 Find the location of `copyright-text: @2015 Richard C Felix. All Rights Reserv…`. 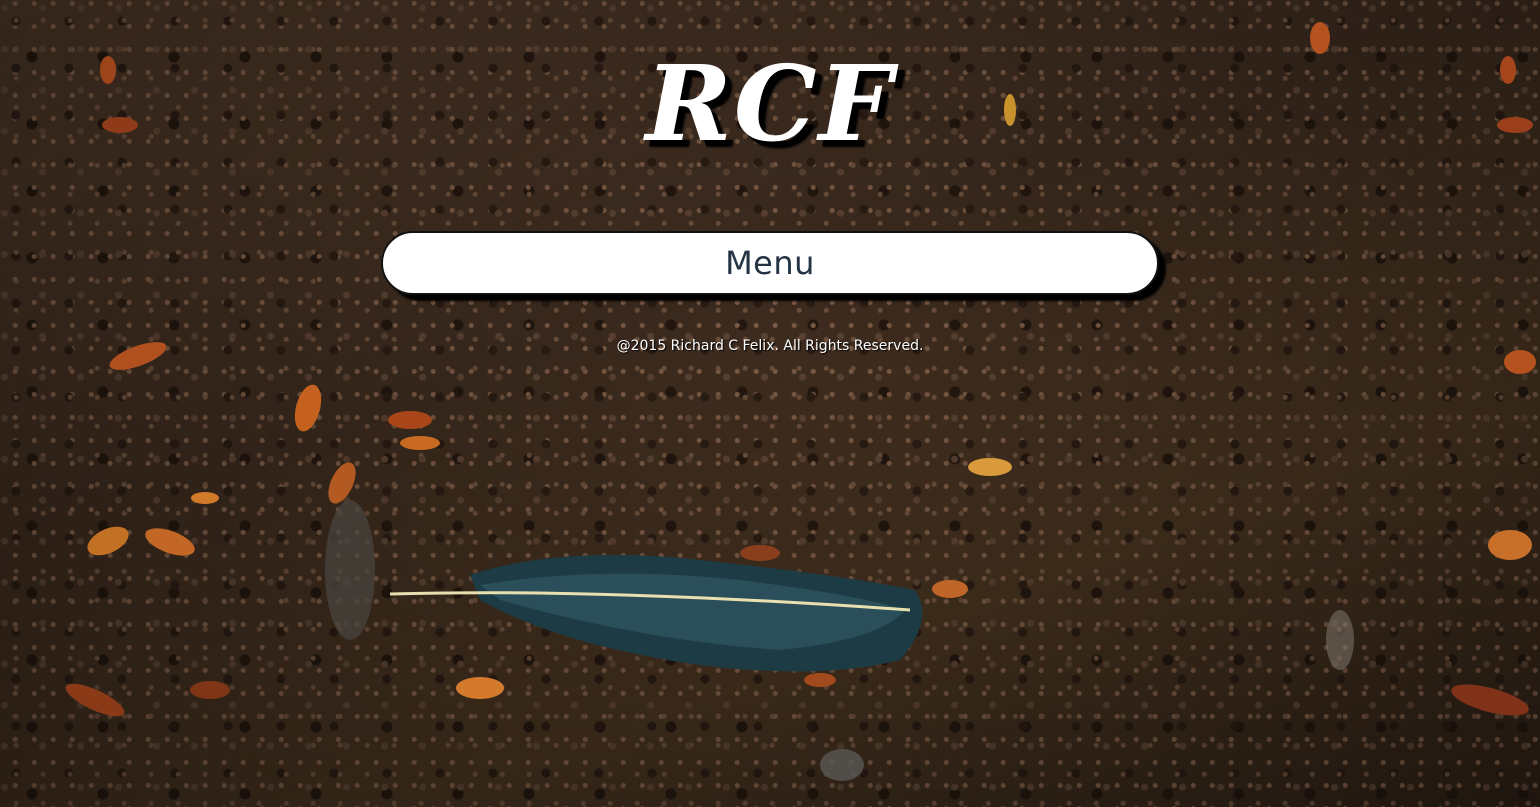

copyright-text: @2015 Richard C Felix. All Rights Reserv… is located at coordinates (770, 346).